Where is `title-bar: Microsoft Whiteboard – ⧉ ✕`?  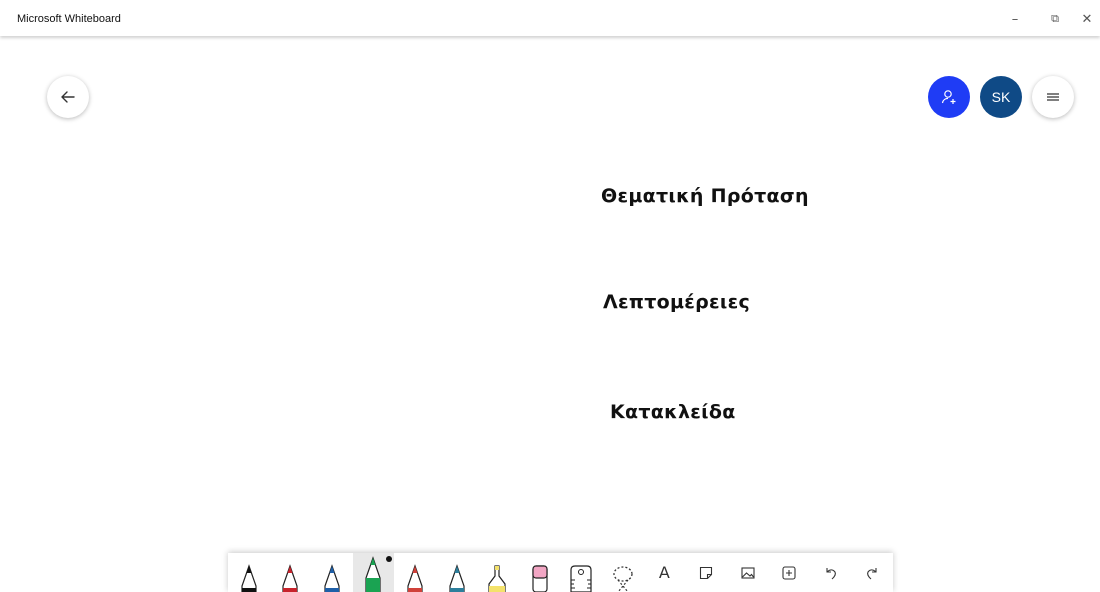
title-bar: Microsoft Whiteboard – ⧉ ✕ is located at coordinates (550, 18).